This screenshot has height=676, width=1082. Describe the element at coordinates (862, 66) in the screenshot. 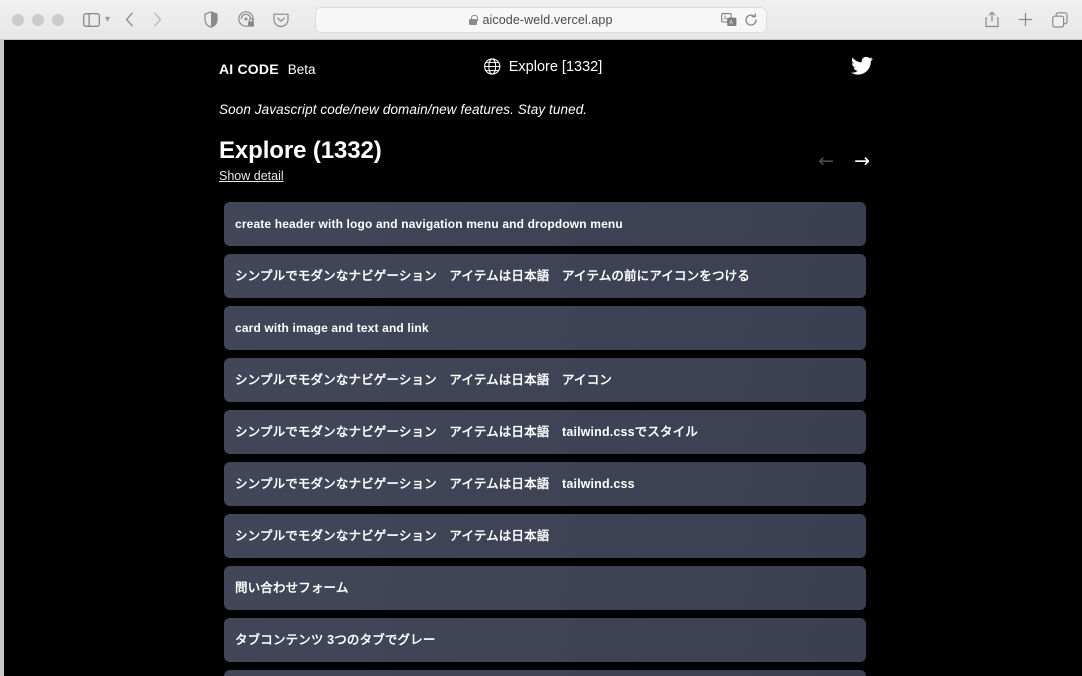

I see `twitter-icon` at that location.